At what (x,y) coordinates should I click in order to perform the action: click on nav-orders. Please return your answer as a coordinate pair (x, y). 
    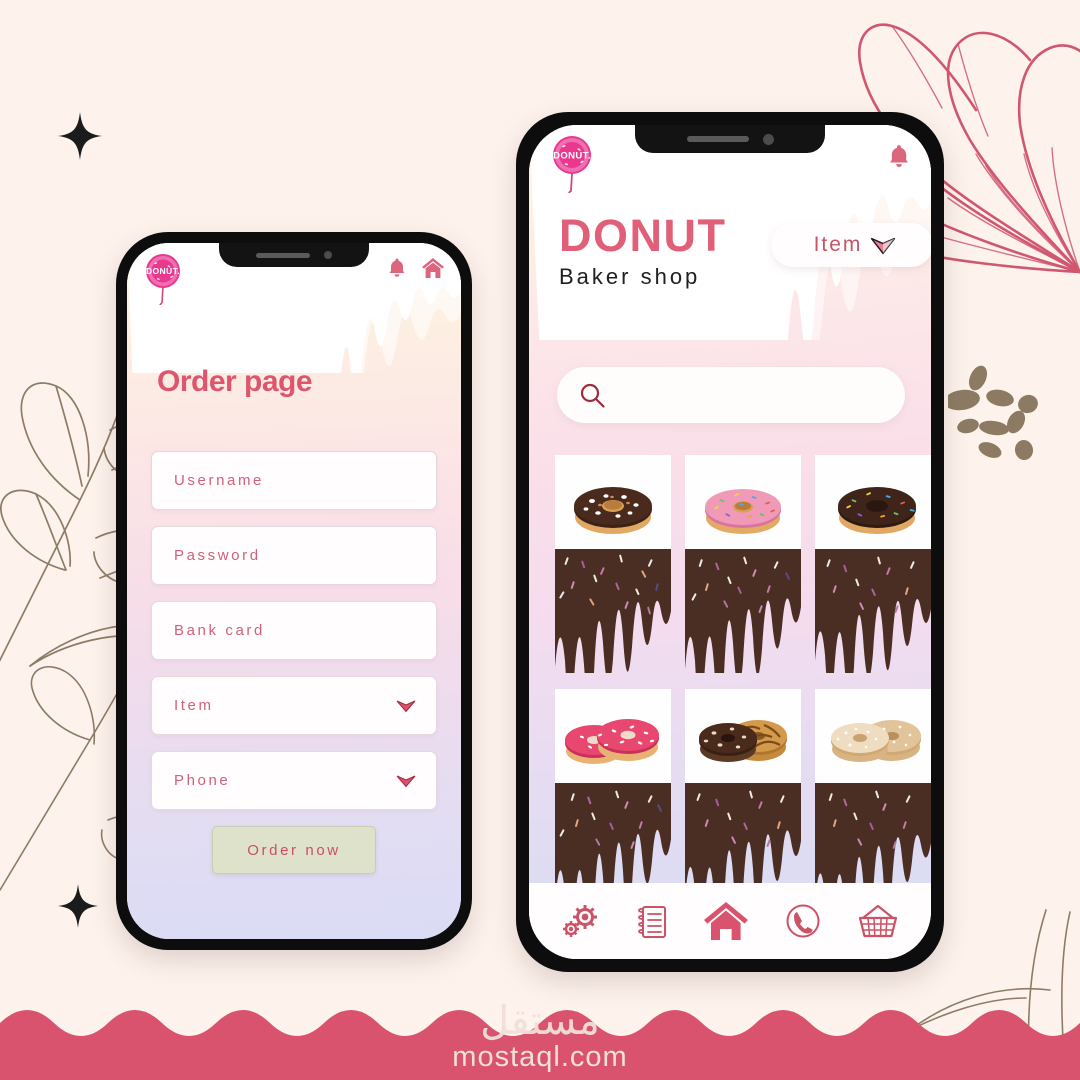
    Looking at the image, I should click on (652, 921).